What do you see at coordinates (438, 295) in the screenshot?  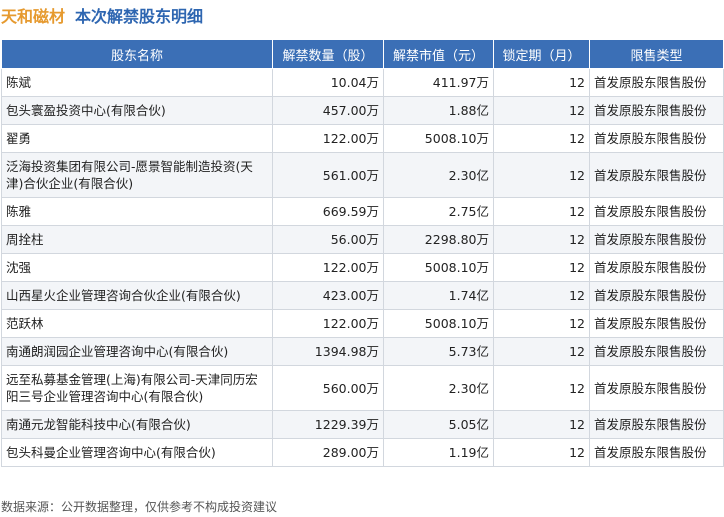 I see `unlock-value-cell: 1.74亿` at bounding box center [438, 295].